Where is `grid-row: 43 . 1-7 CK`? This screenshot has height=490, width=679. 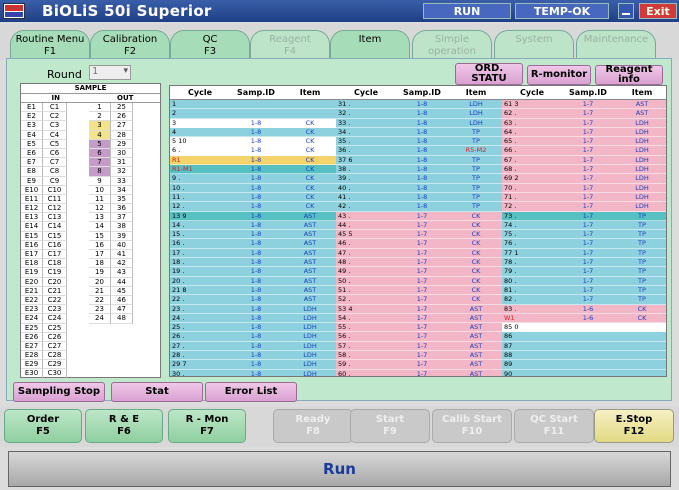 grid-row: 43 . 1-7 CK is located at coordinates (419, 216).